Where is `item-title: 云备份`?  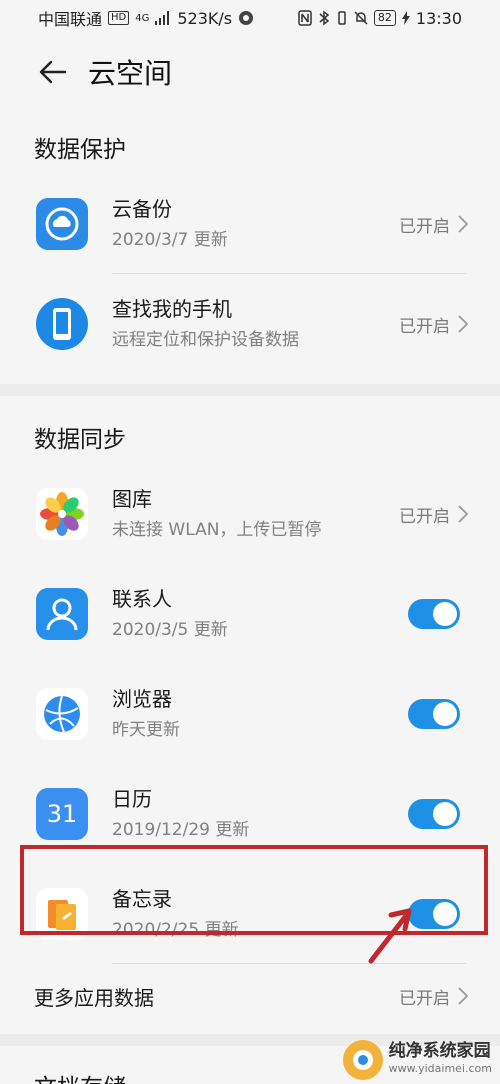
item-title: 云备份 is located at coordinates (142, 209).